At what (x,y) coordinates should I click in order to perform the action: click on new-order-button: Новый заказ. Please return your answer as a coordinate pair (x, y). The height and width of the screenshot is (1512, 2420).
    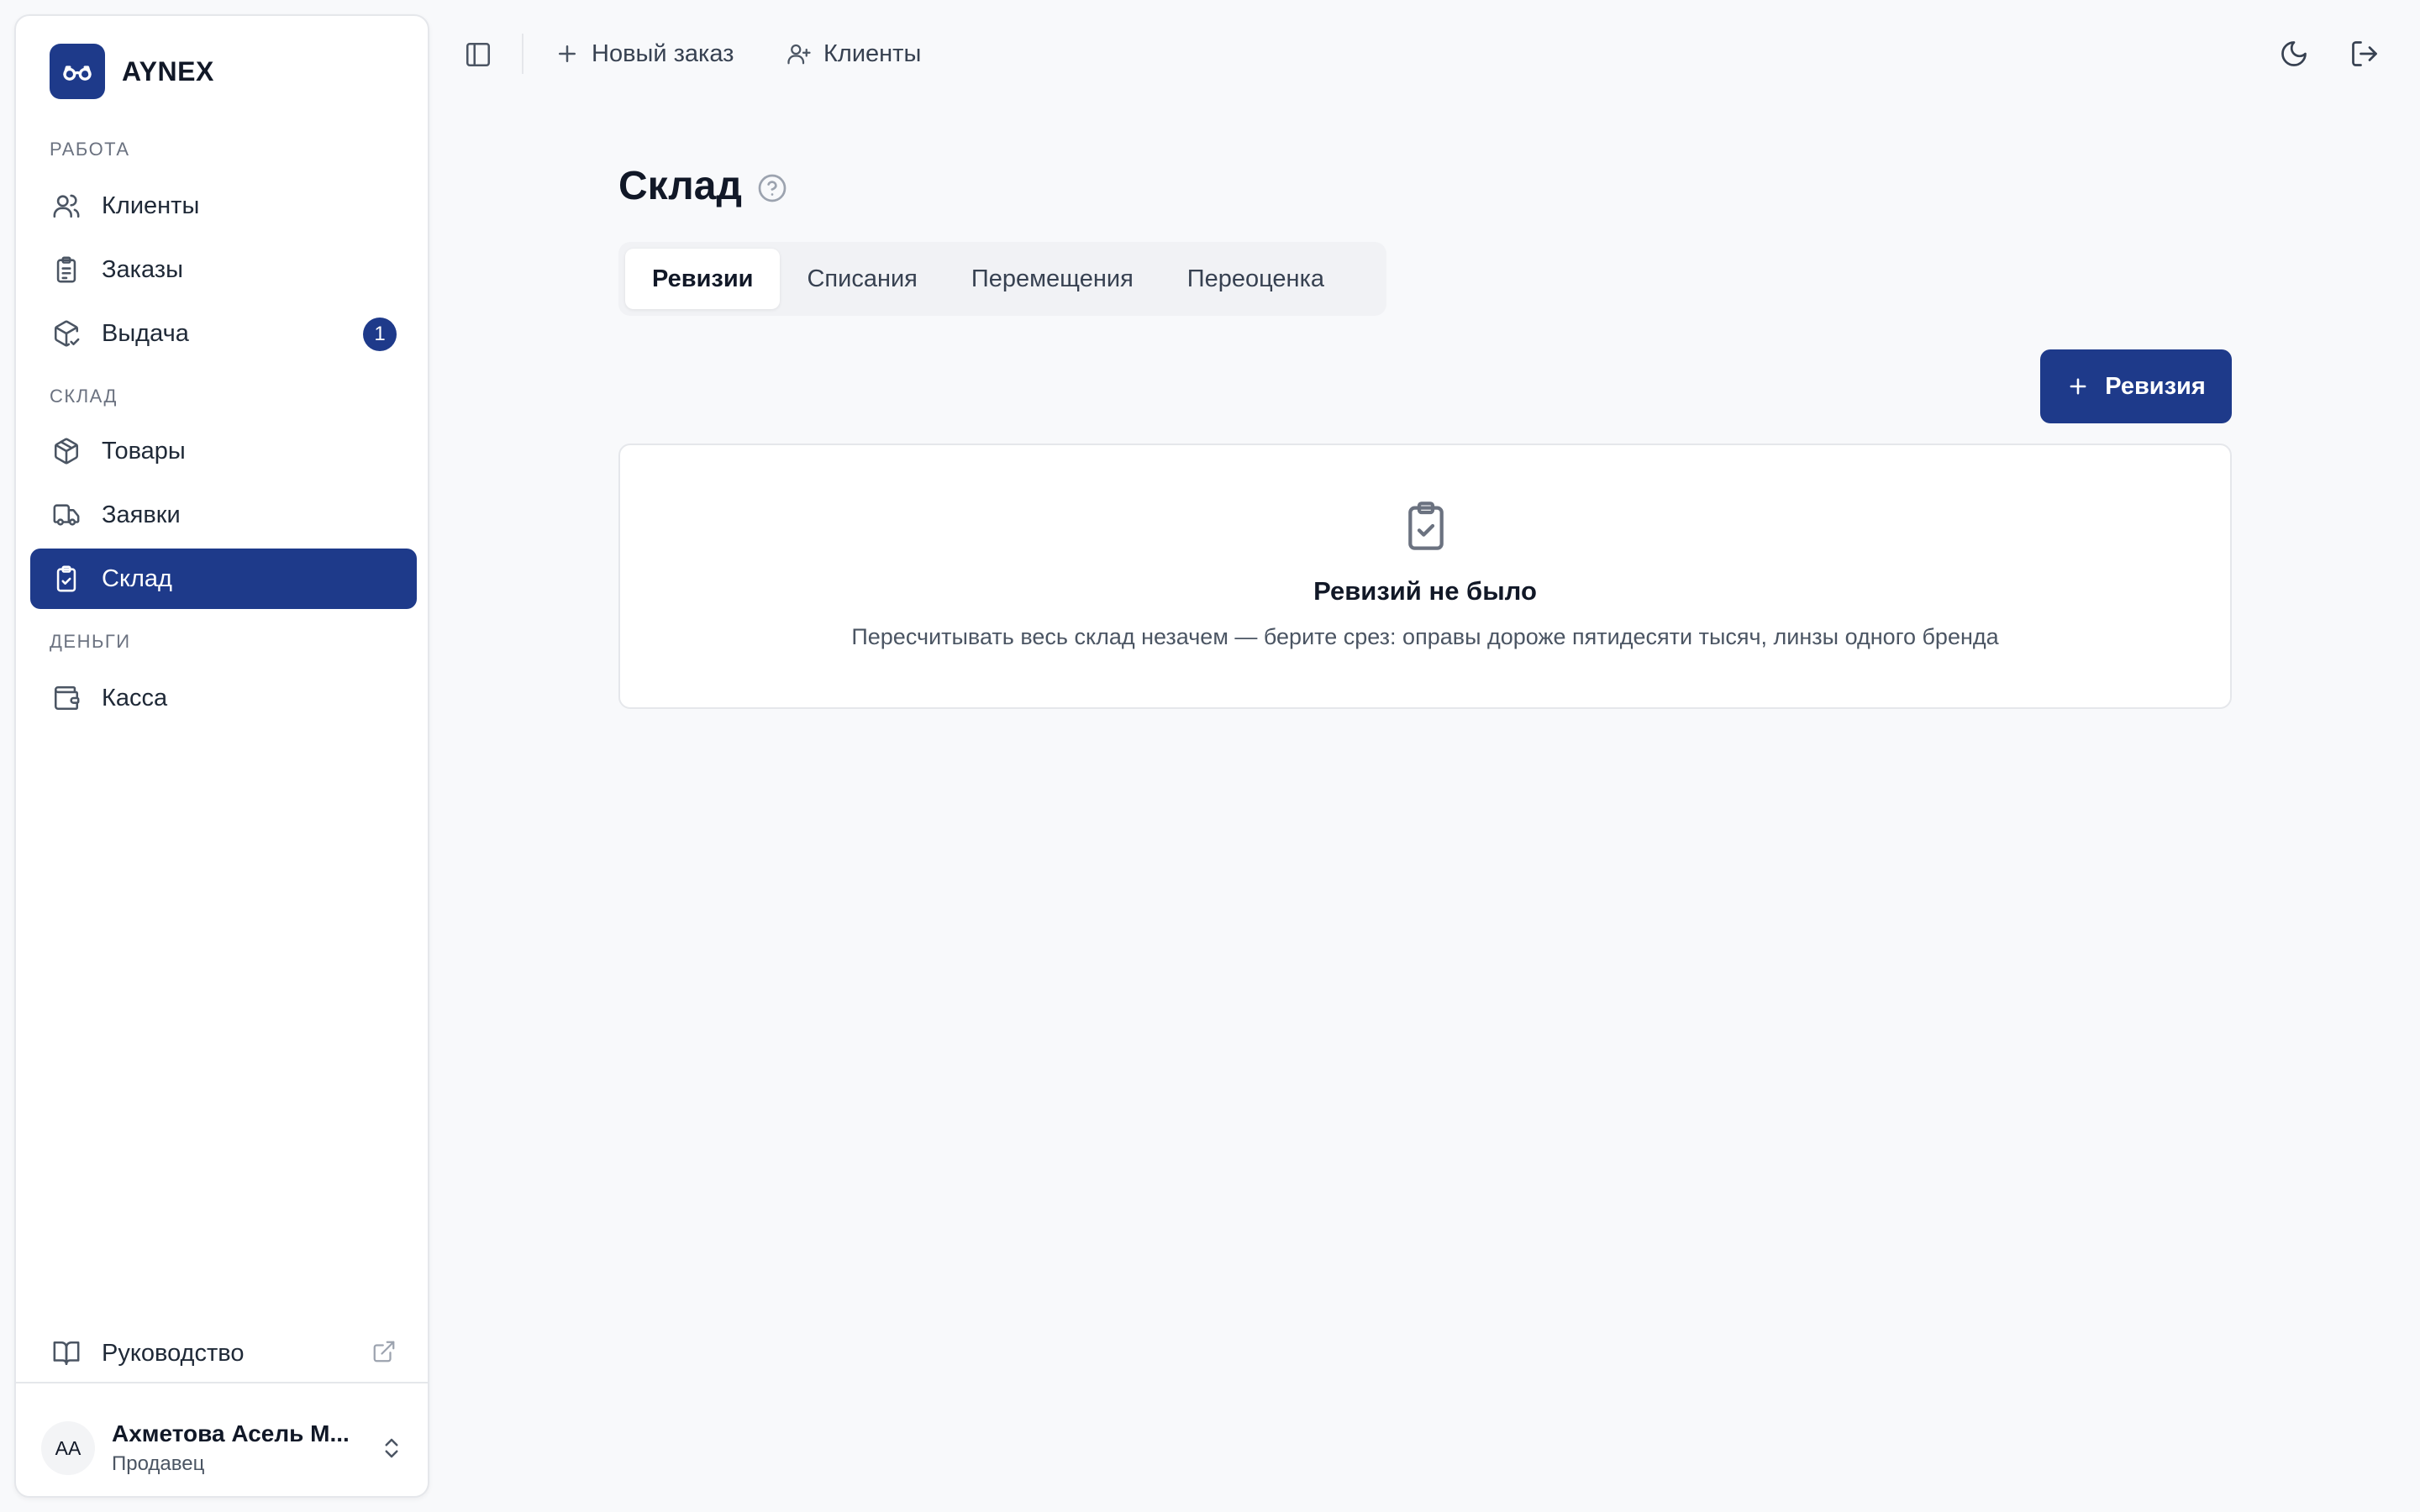
    Looking at the image, I should click on (644, 54).